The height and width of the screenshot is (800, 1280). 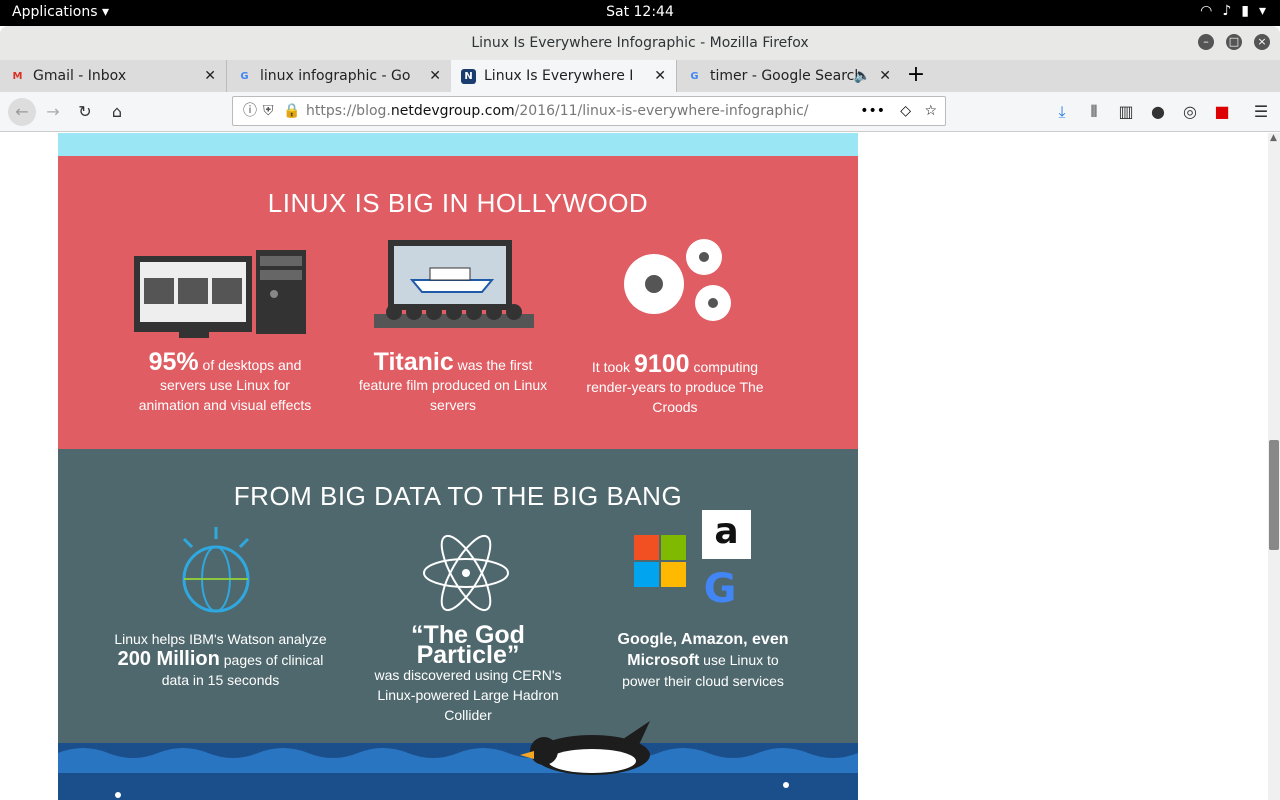 I want to click on system-tray: ◠ ♪ ▮ ▾, so click(x=1233, y=11).